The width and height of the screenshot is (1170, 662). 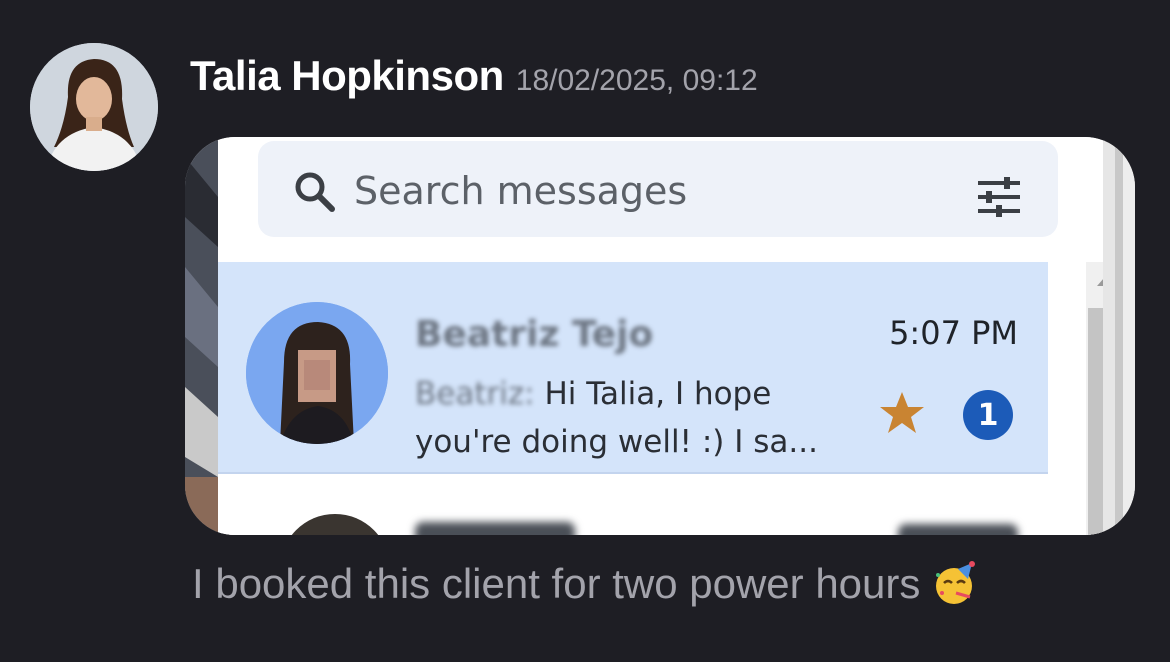 I want to click on message-time: 5:07 PM, so click(x=953, y=333).